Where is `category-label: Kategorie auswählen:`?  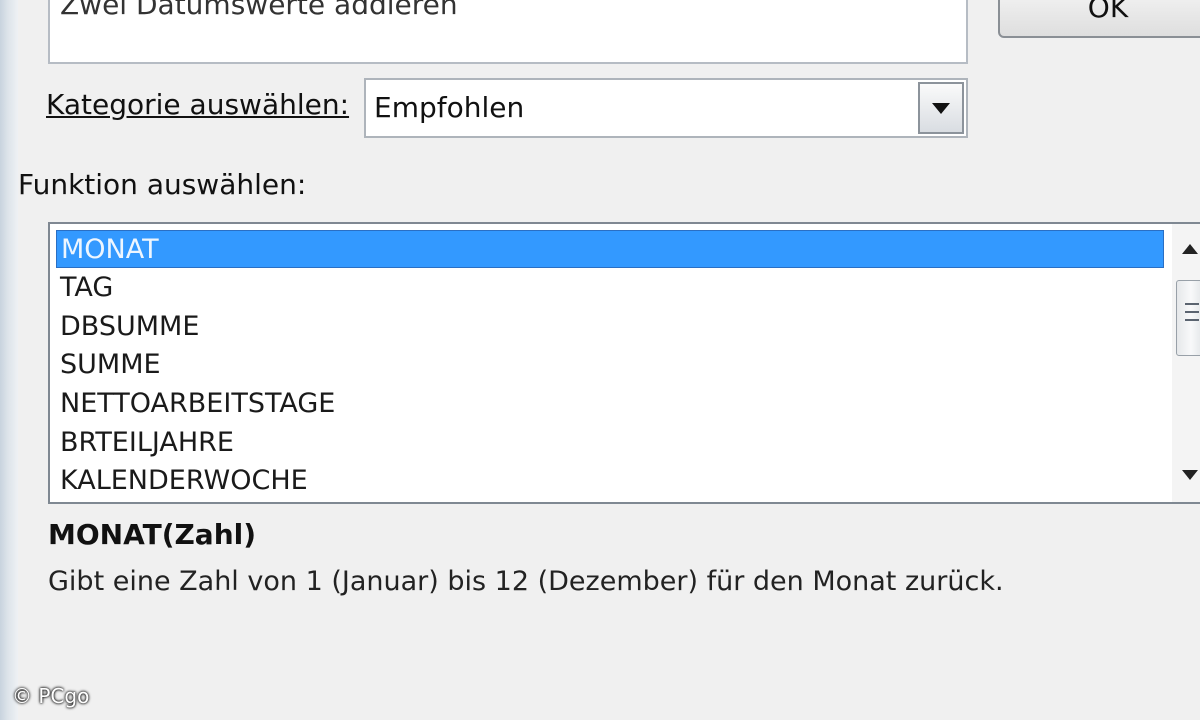
category-label: Kategorie auswählen: is located at coordinates (197, 104).